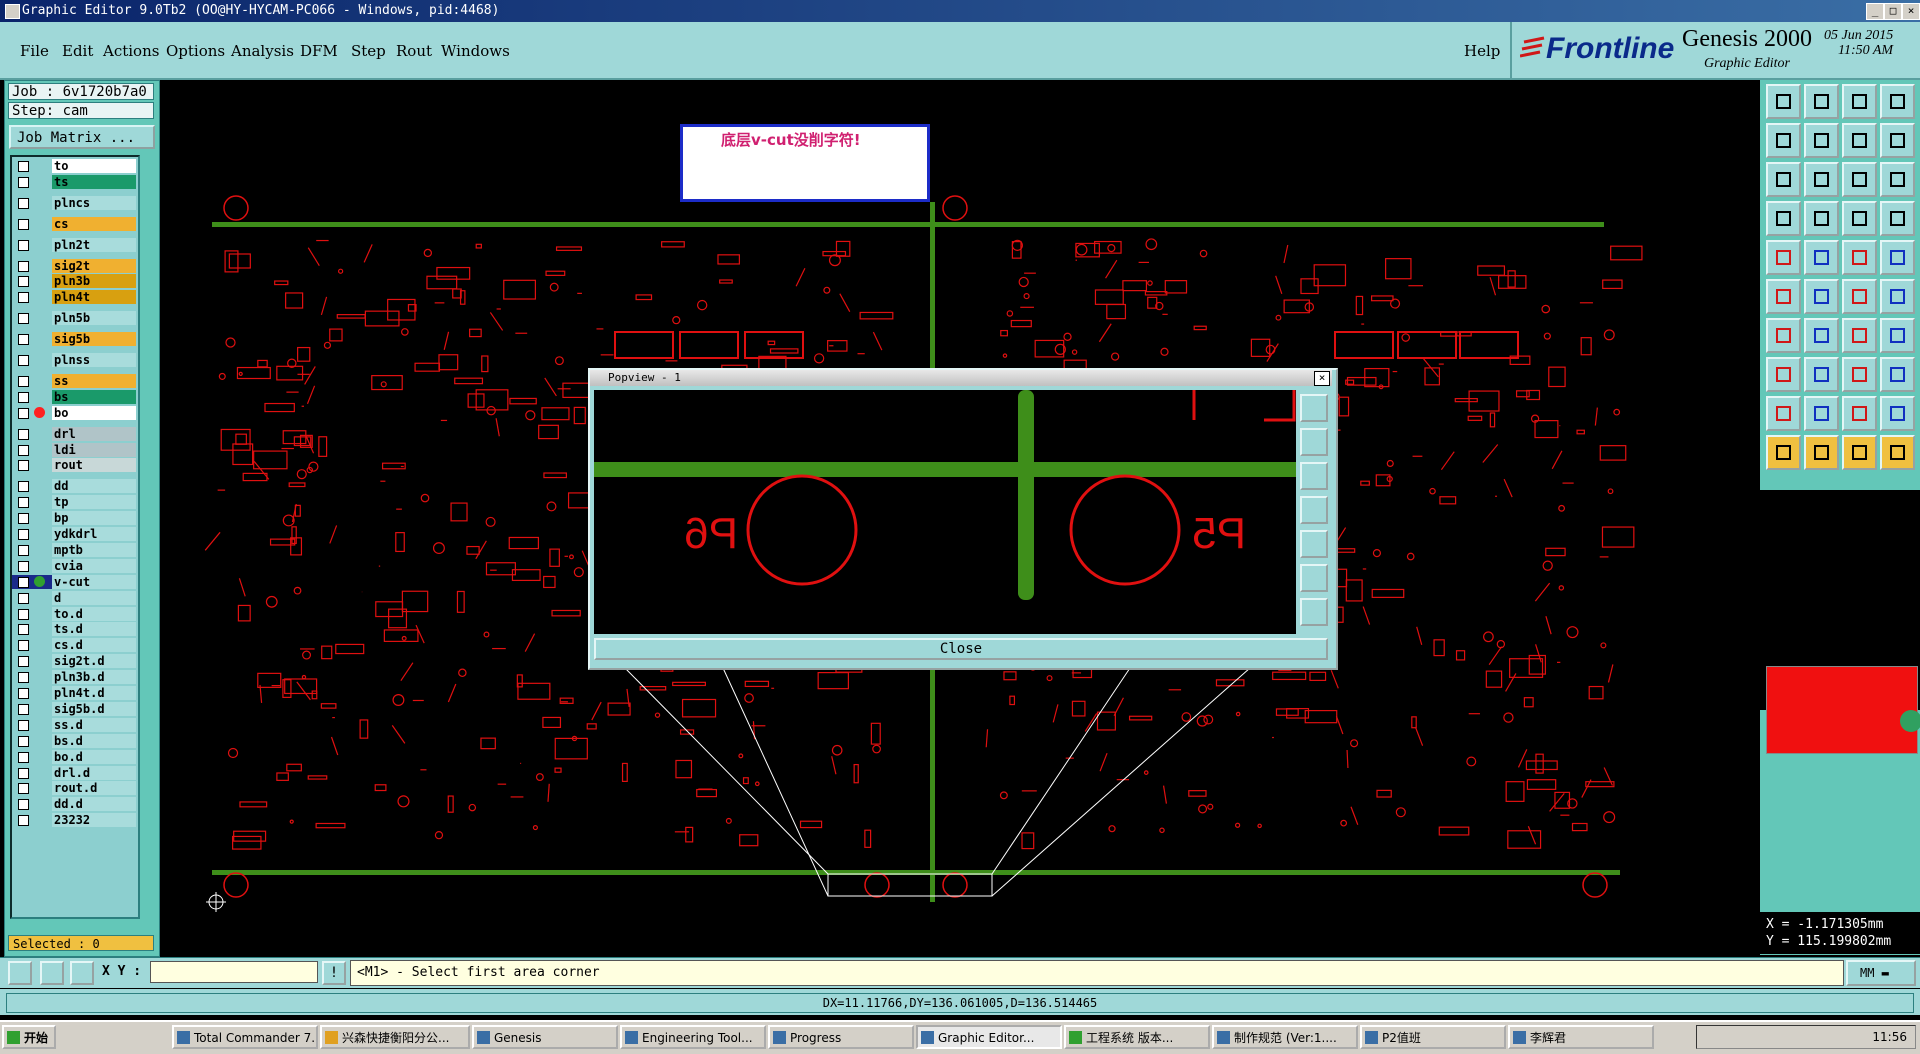 The image size is (1920, 1054). What do you see at coordinates (74, 433) in the screenshot?
I see `layer-row: drl` at bounding box center [74, 433].